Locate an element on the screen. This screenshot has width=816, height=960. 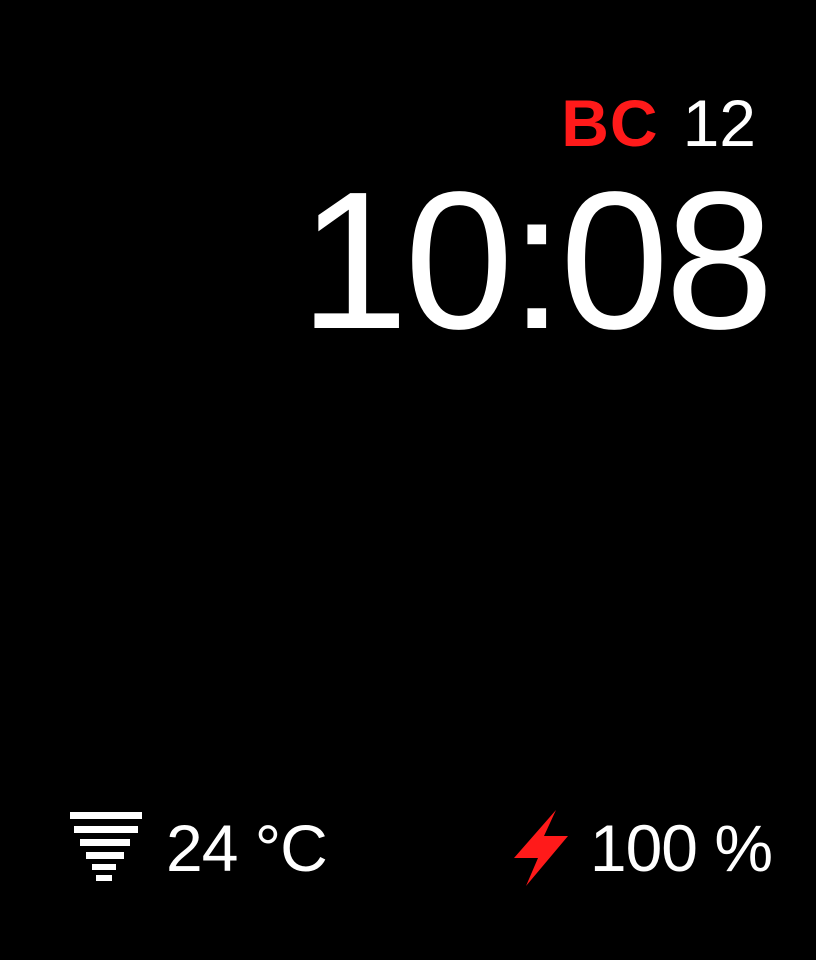
time-display: 10:08 is located at coordinates (536, 260).